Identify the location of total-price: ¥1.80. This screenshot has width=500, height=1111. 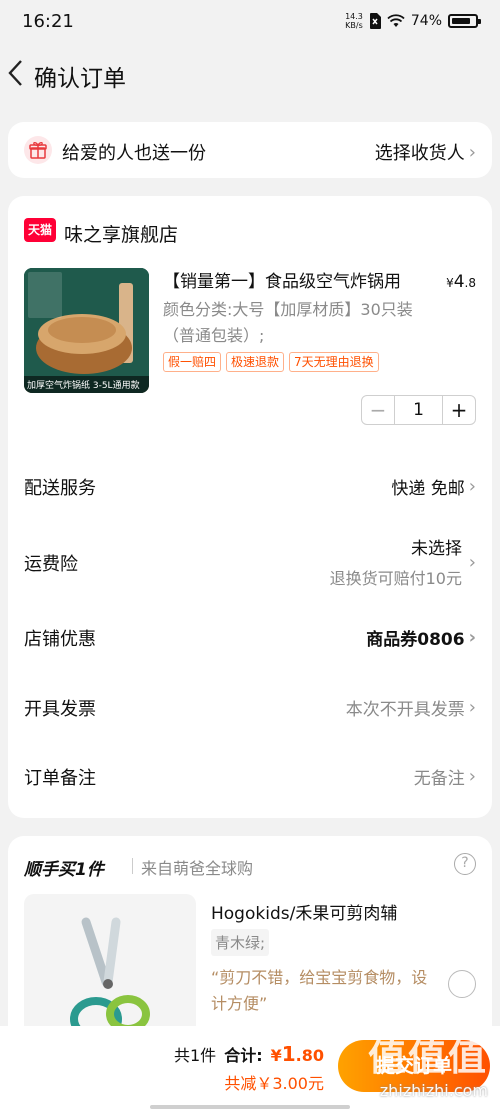
(297, 1054).